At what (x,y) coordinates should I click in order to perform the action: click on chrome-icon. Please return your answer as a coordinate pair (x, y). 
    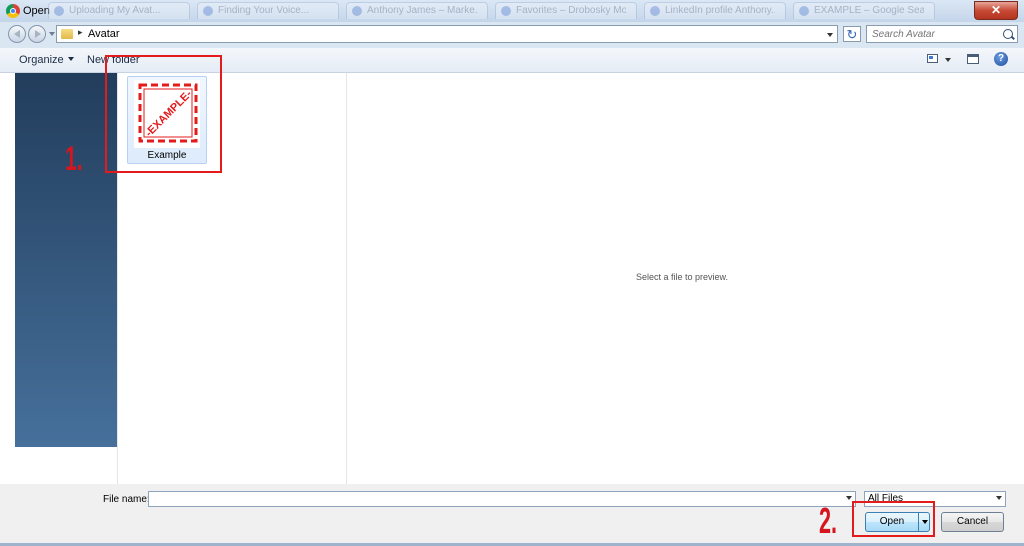
    Looking at the image, I should click on (13, 11).